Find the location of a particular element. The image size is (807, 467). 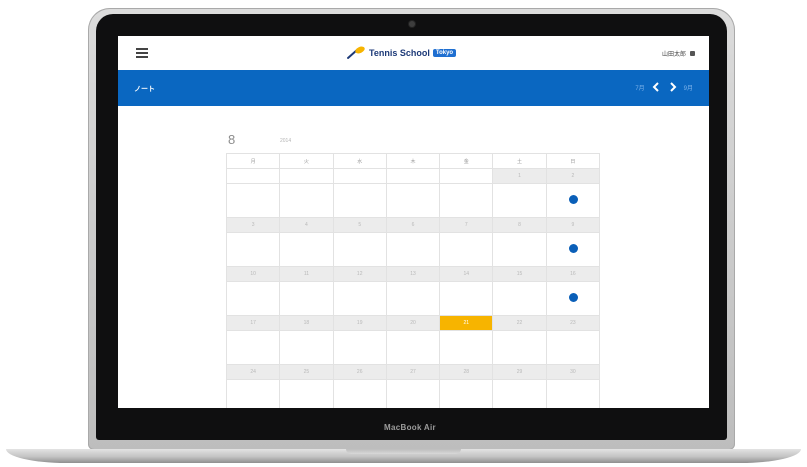

user-menu: 山田太郎 is located at coordinates (678, 53).